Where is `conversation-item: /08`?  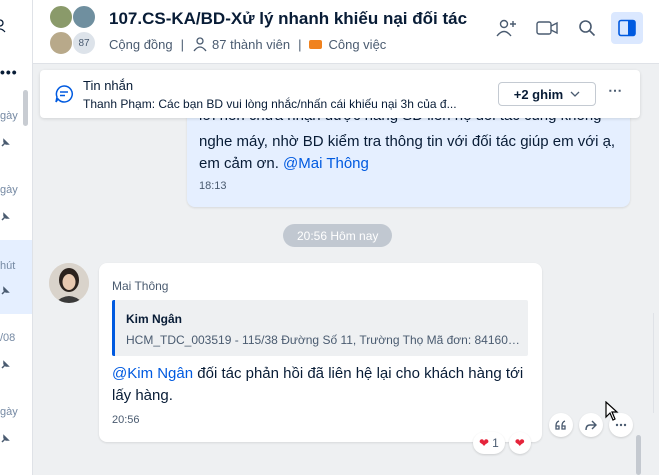 conversation-item: /08 is located at coordinates (16, 369).